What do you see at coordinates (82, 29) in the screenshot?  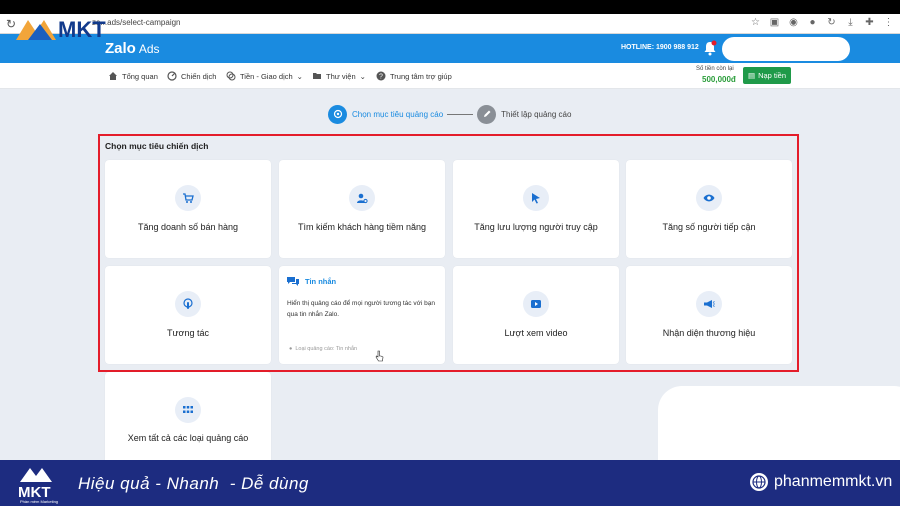 I see `svg-text: MKT` at bounding box center [82, 29].